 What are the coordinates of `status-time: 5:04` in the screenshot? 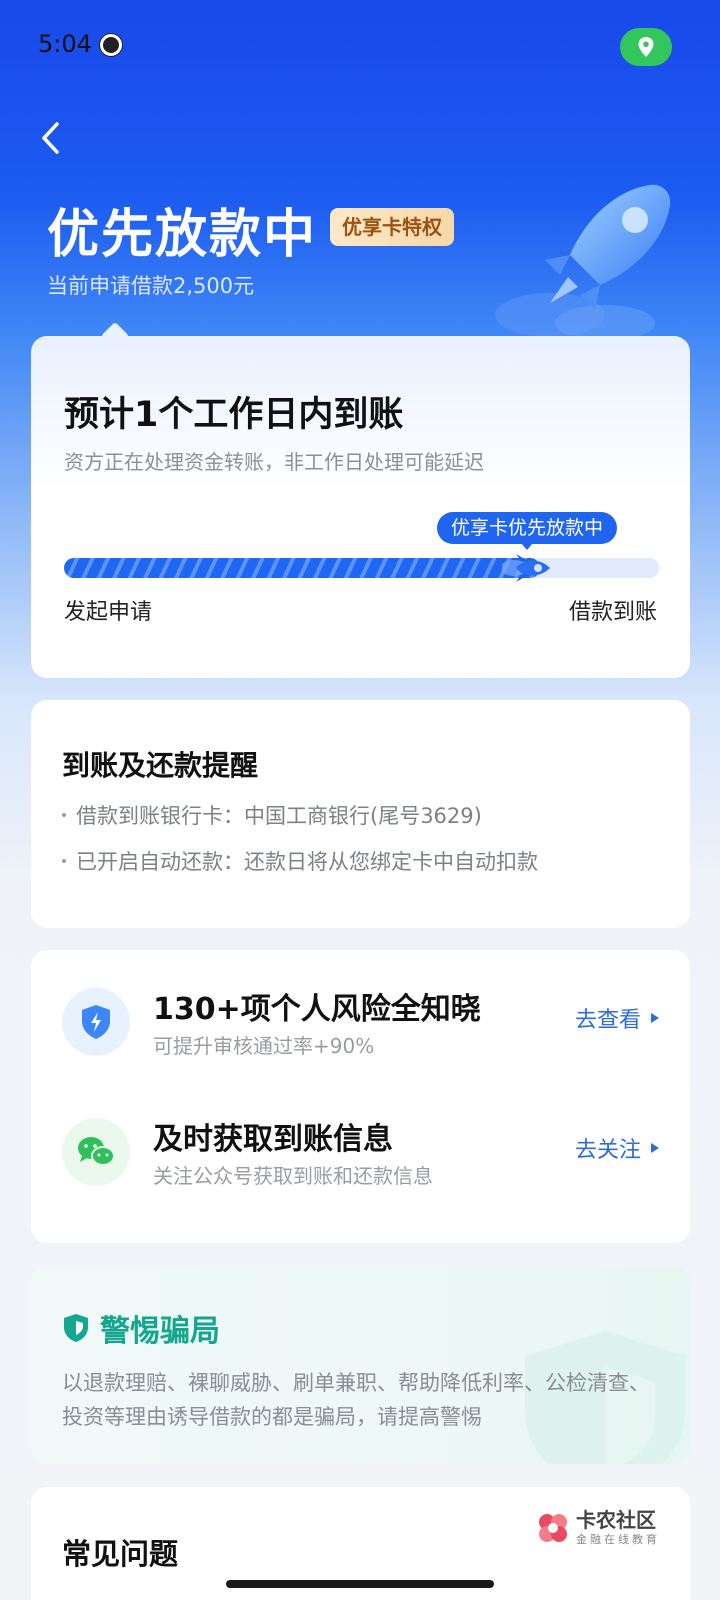 It's located at (65, 44).